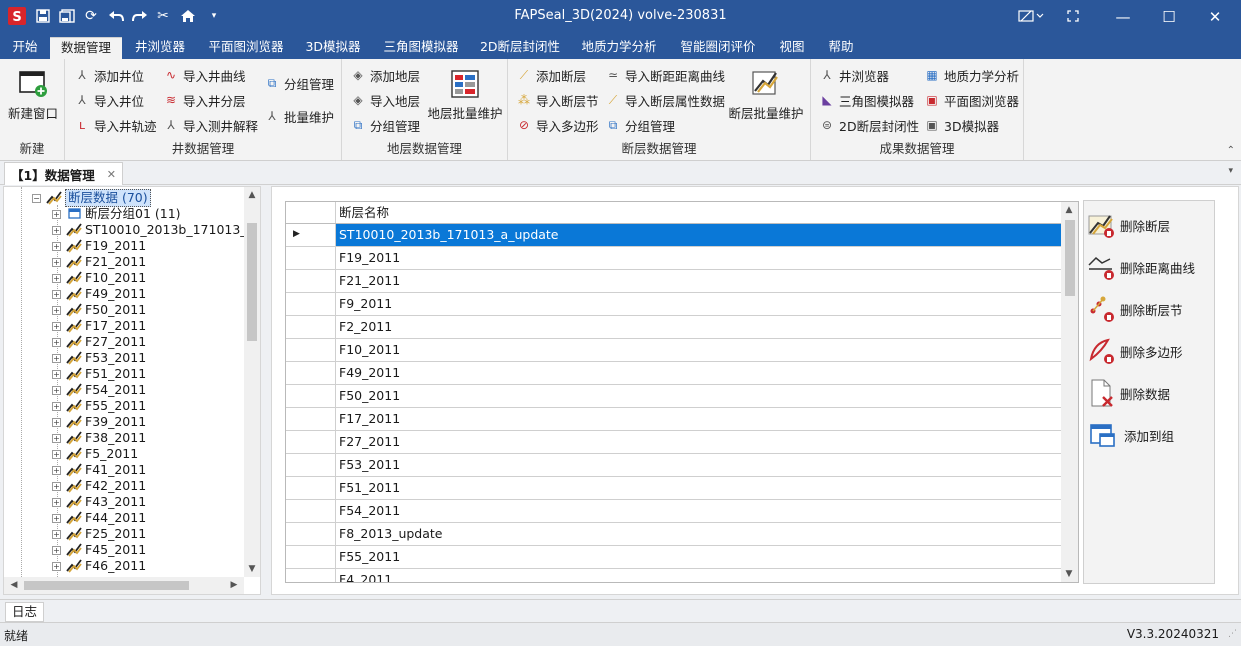 This screenshot has height=646, width=1241. Describe the element at coordinates (854, 75) in the screenshot. I see `results-well-browser-button: ⅄ 井浏览器` at that location.